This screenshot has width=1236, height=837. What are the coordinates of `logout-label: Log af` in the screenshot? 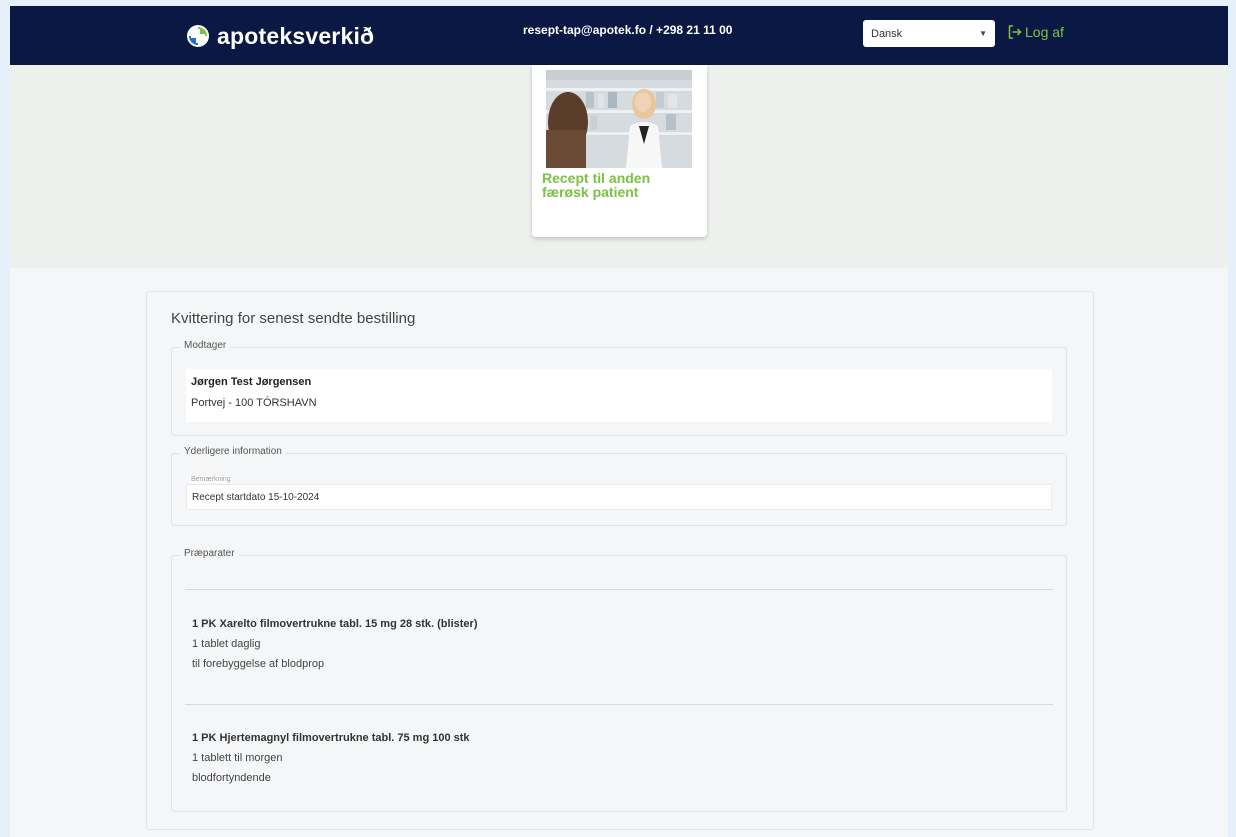 It's located at (1044, 32).